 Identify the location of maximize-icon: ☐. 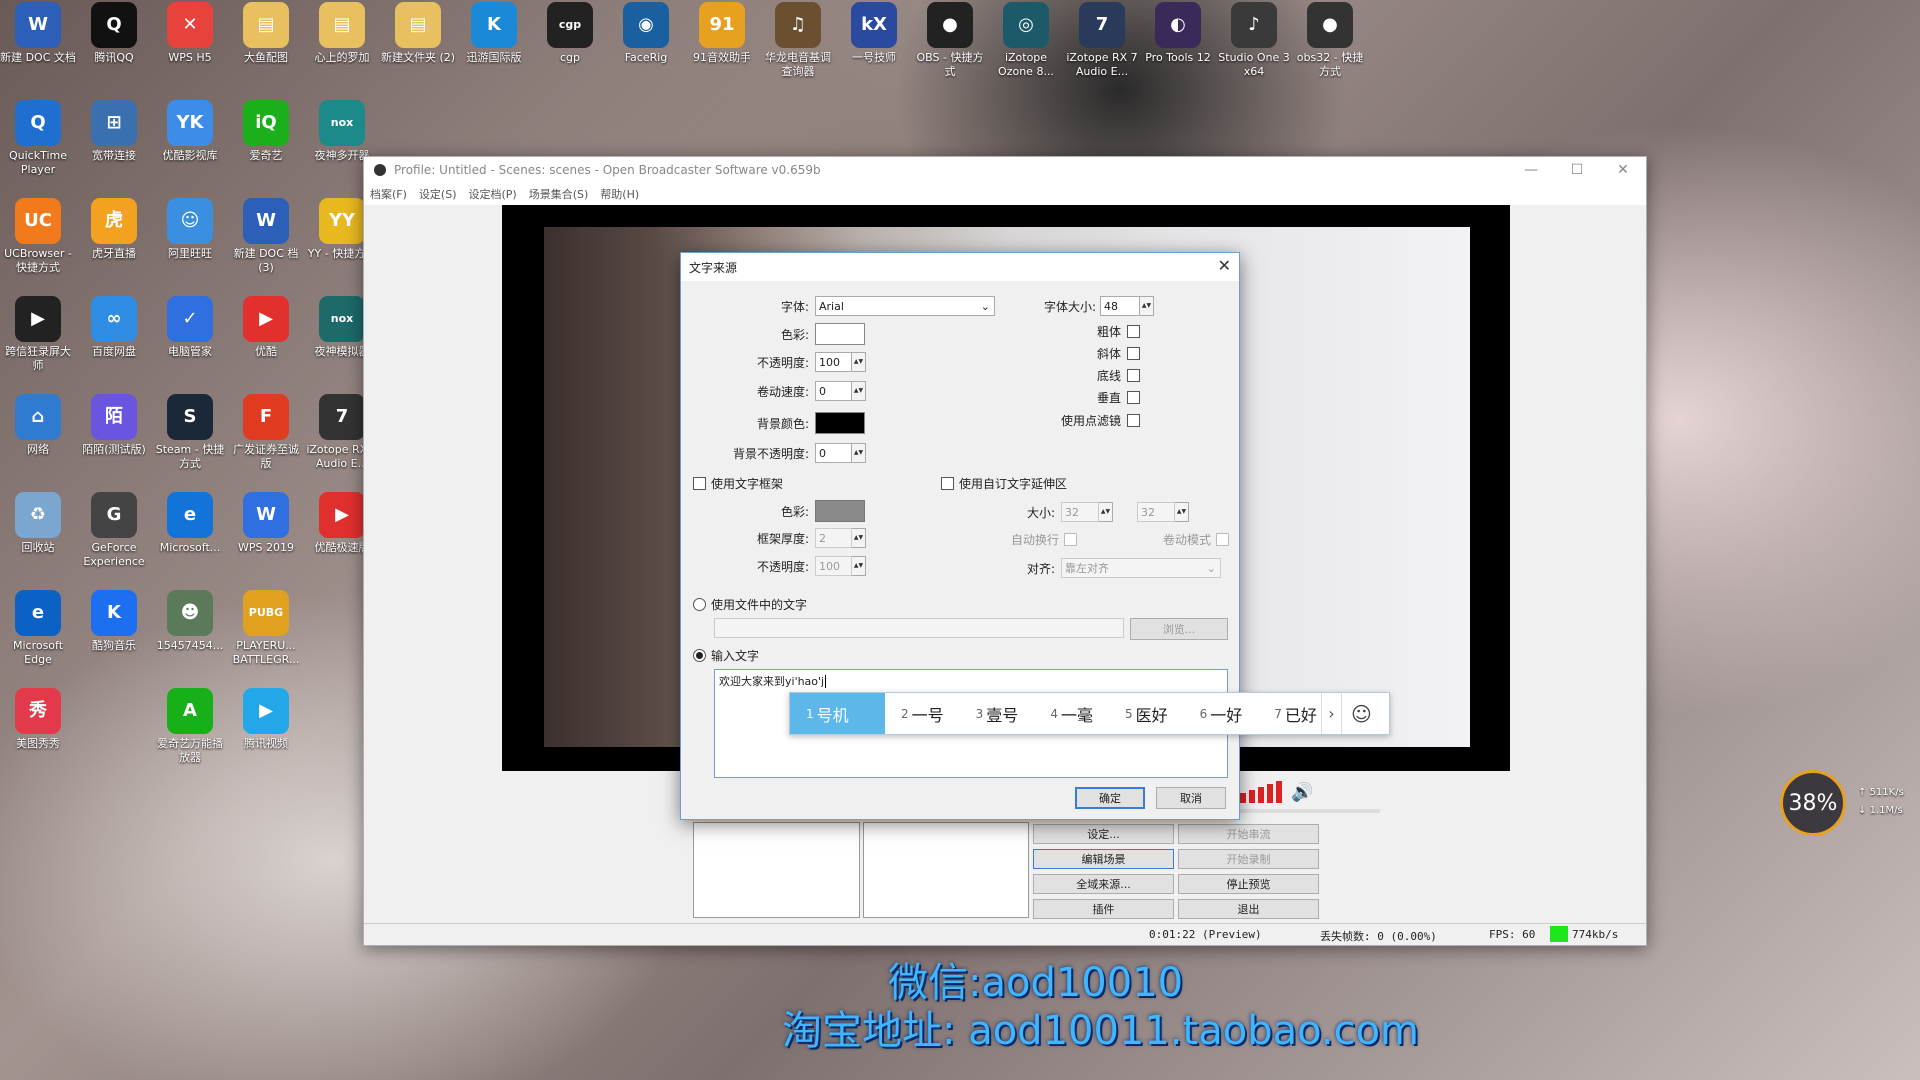
(1577, 170).